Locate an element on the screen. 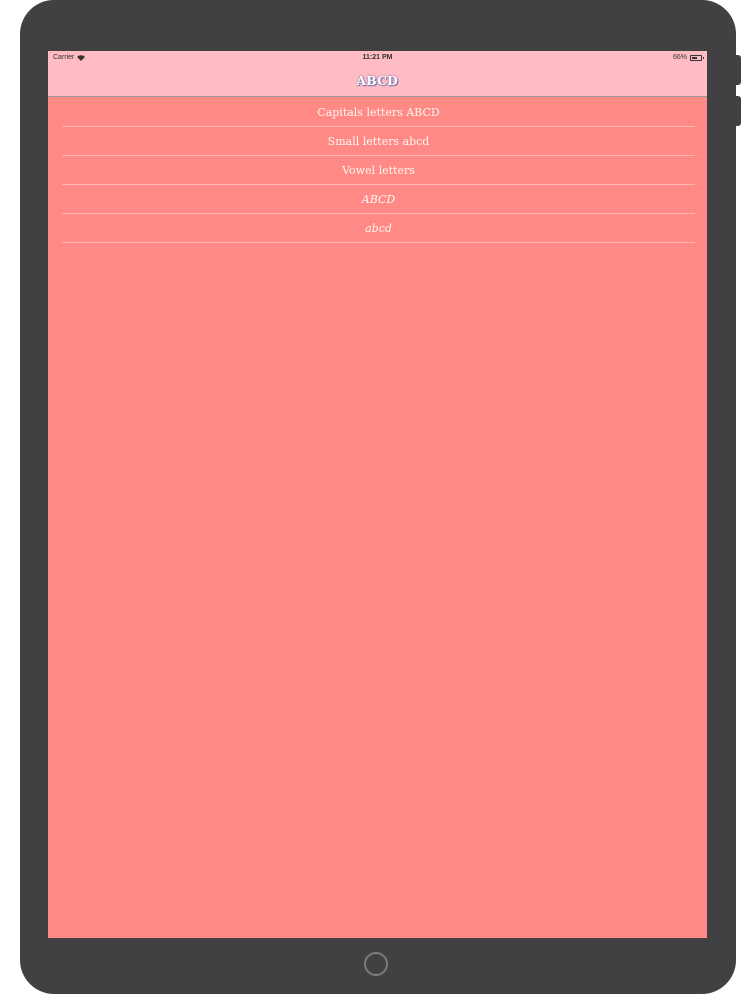  nav-title: ABCD is located at coordinates (377, 80).